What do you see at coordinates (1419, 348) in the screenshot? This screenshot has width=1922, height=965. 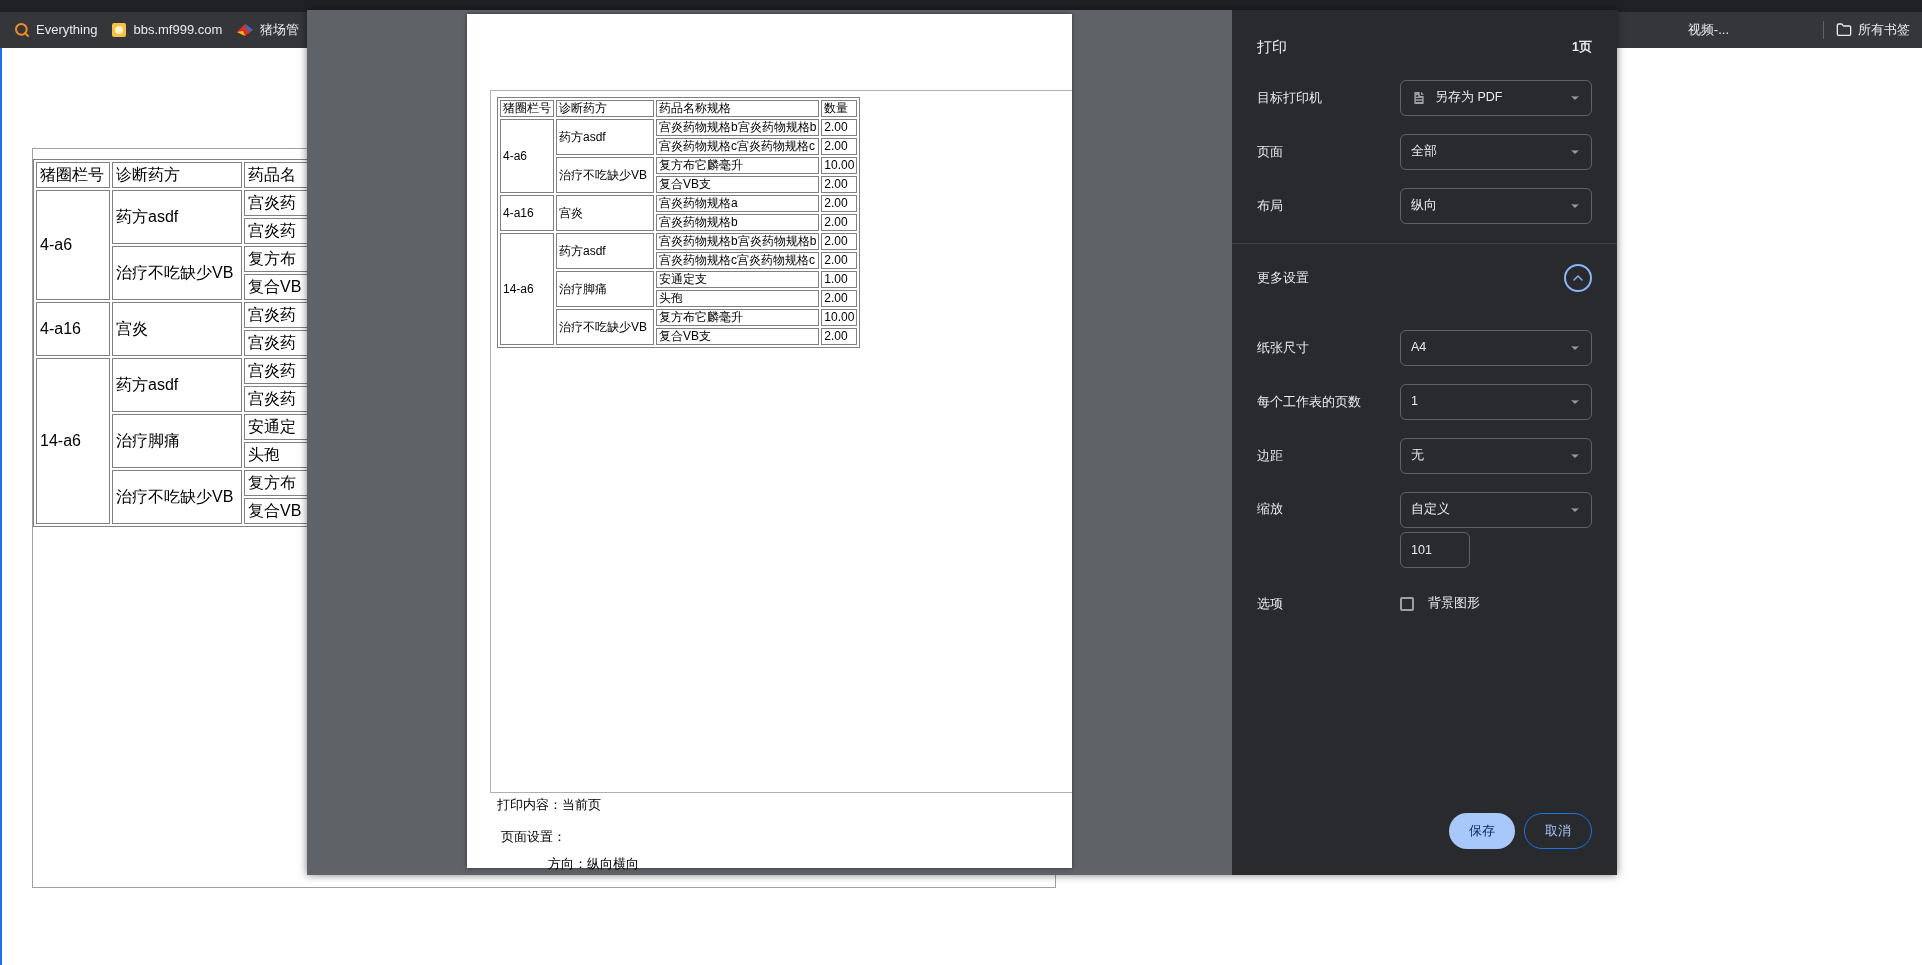 I see `dropdown-value: A4` at bounding box center [1419, 348].